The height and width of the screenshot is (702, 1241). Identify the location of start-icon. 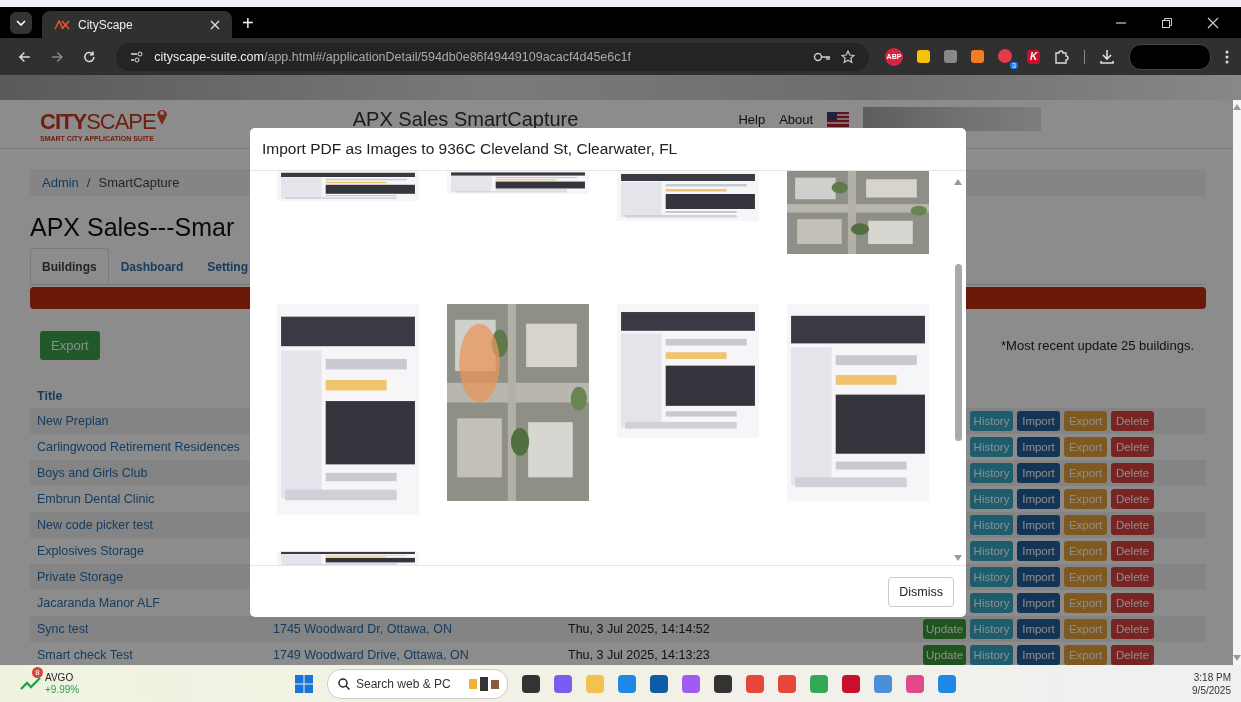
(304, 683).